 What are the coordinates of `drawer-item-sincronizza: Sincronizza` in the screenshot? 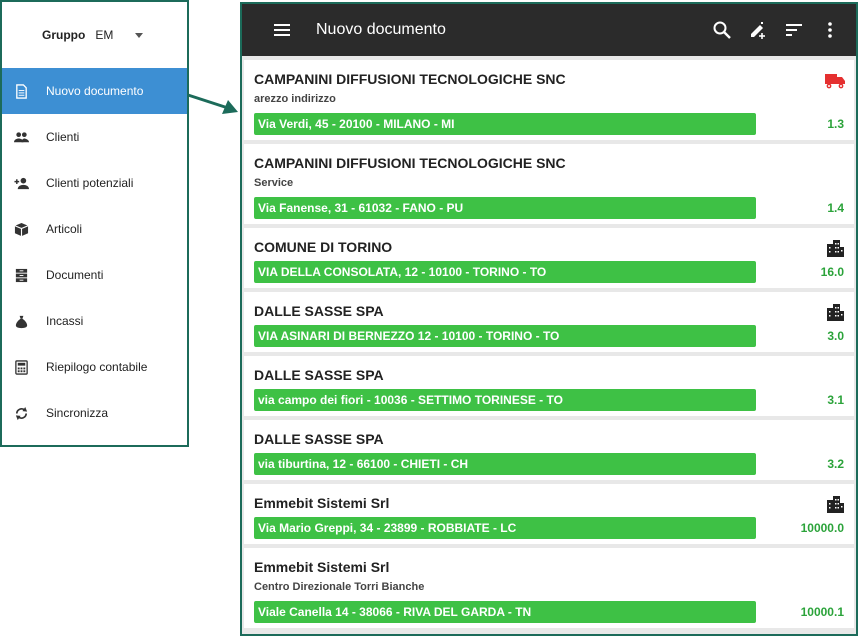 It's located at (94, 413).